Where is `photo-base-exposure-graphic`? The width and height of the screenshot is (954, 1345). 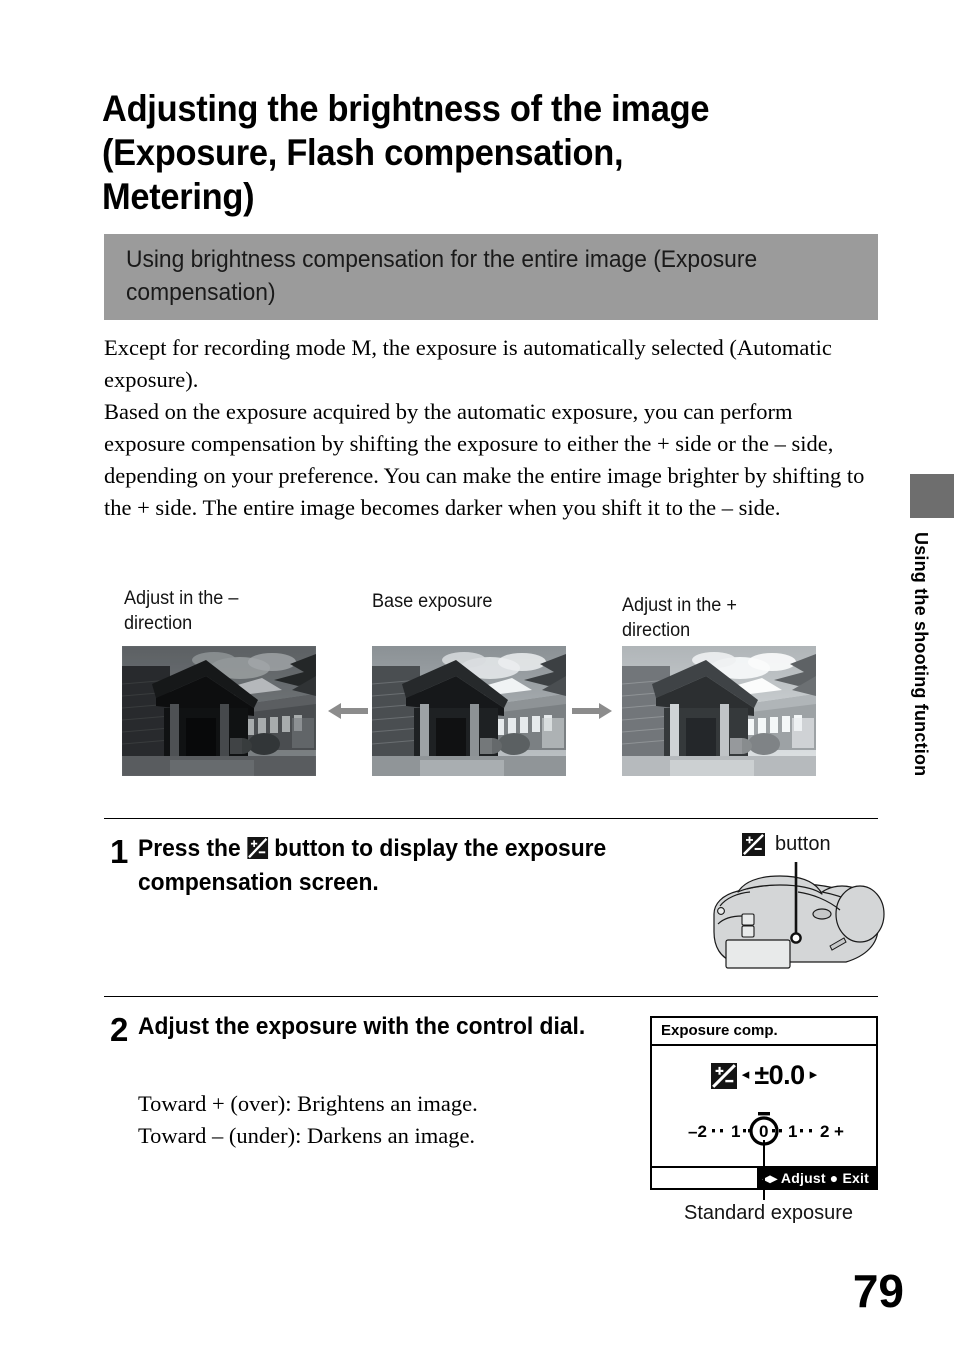
photo-base-exposure-graphic is located at coordinates (469, 711).